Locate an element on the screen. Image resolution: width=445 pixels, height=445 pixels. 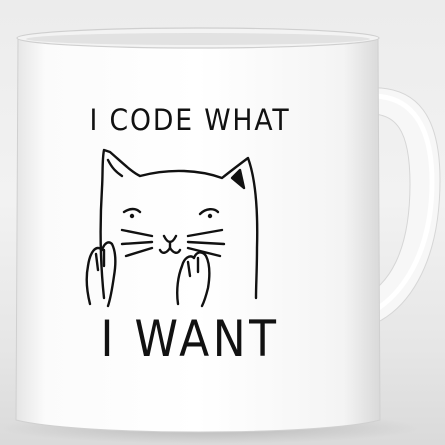
mug-slogan-line-1: I CODE WHAT is located at coordinates (190, 120).